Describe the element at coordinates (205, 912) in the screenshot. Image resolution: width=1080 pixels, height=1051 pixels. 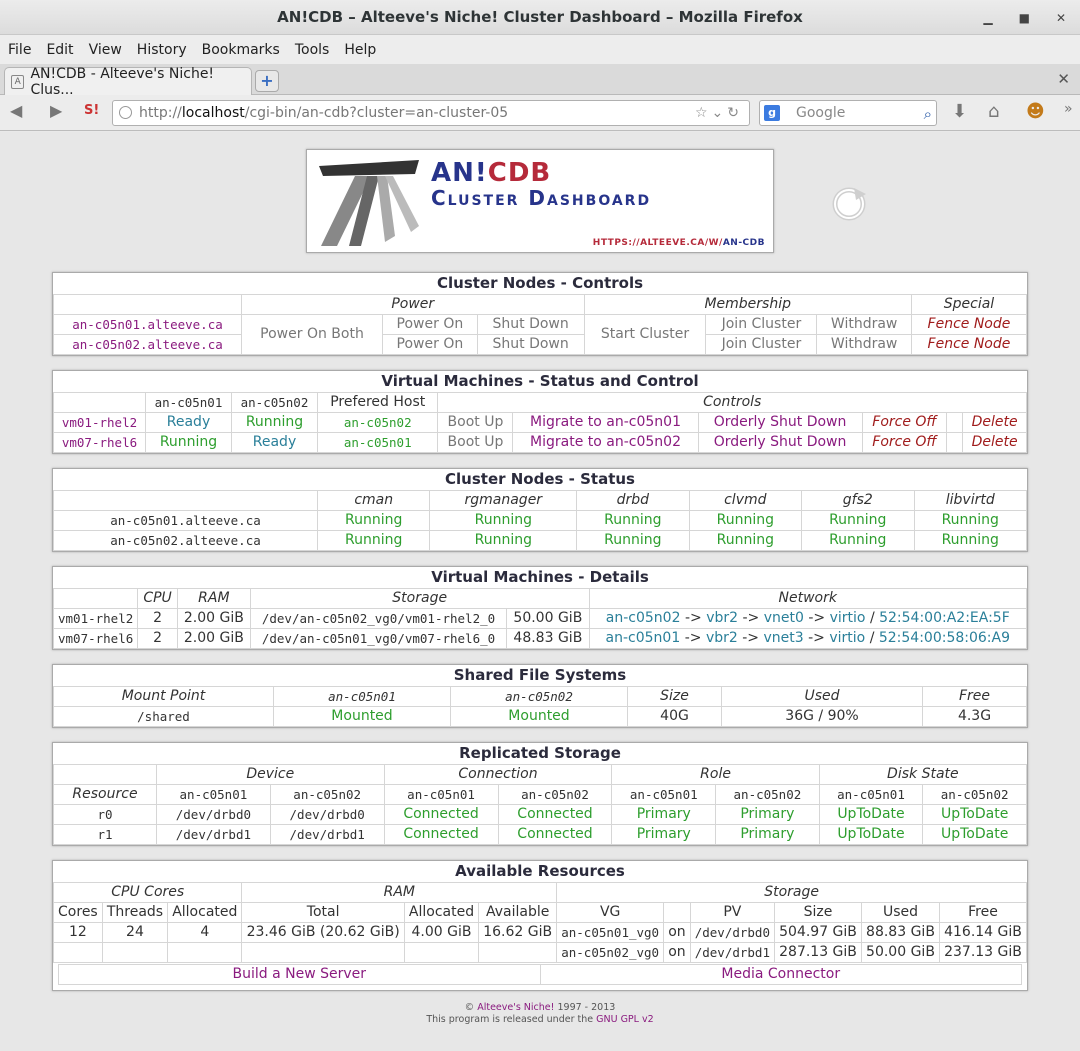
I see `header-allocated: Allocated` at that location.